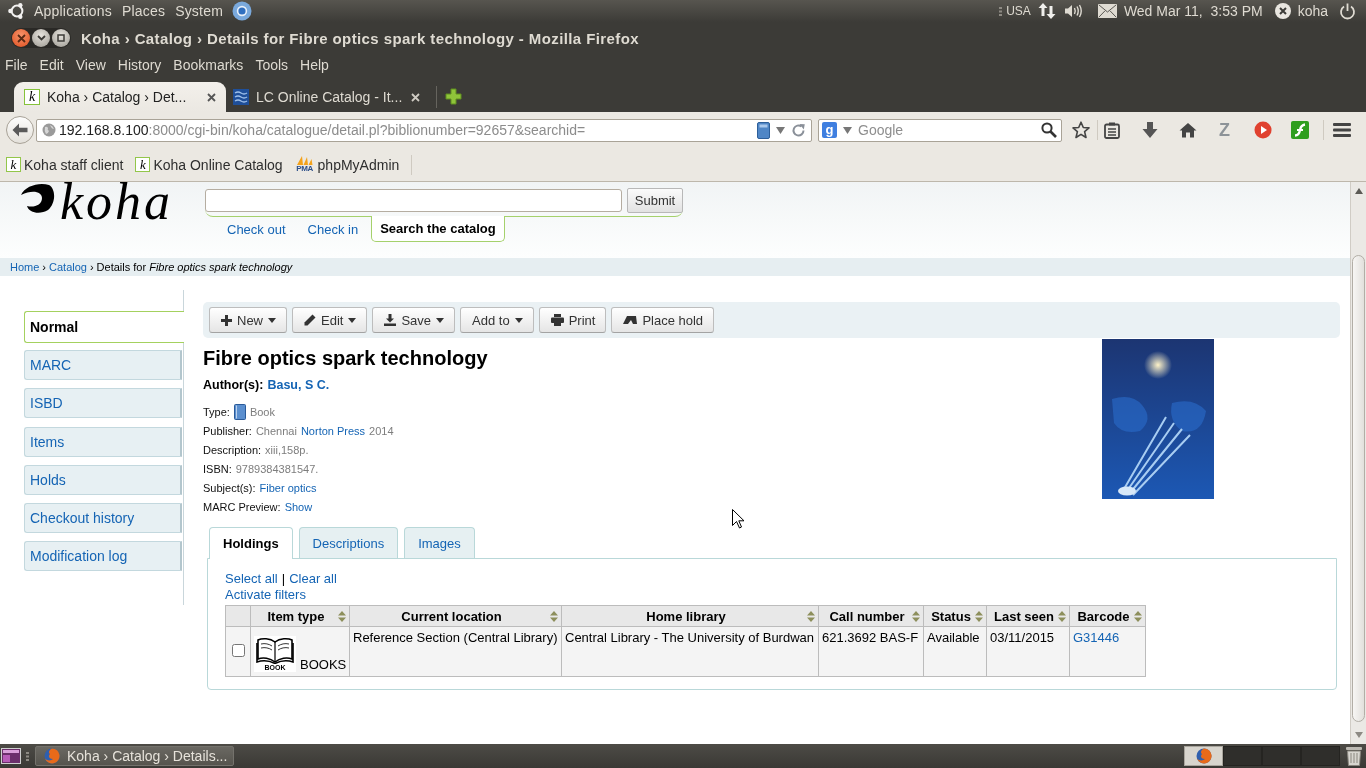 This screenshot has height=768, width=1366. What do you see at coordinates (211, 97) in the screenshot?
I see `close-icon` at bounding box center [211, 97].